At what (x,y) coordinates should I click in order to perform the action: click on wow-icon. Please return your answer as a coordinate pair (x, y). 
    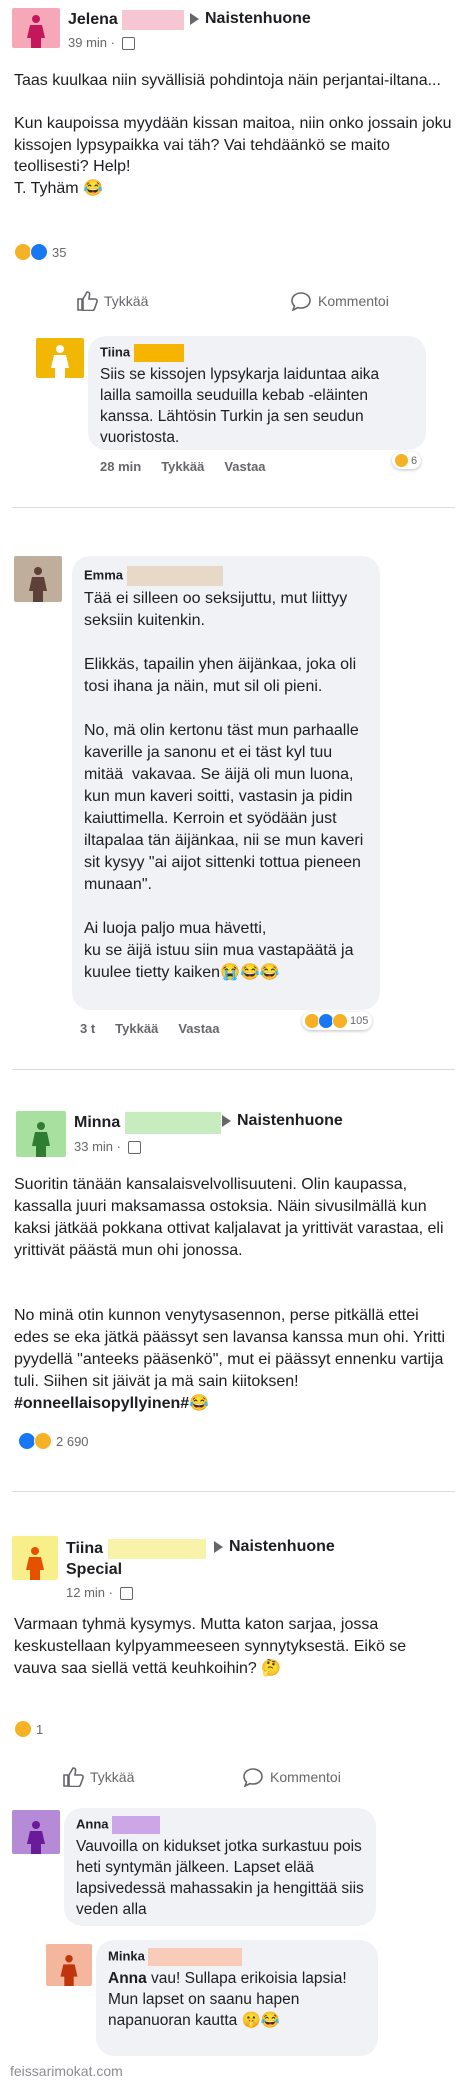
    Looking at the image, I should click on (340, 1021).